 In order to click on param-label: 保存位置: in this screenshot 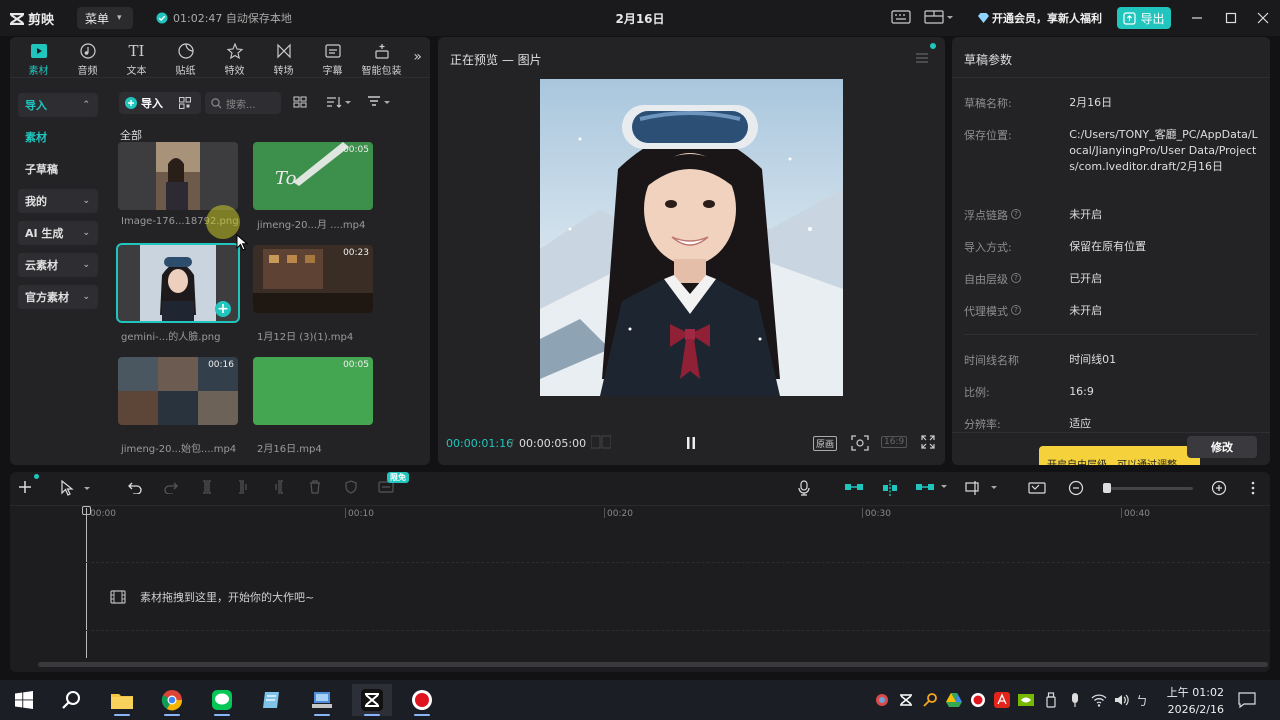, I will do `click(988, 135)`.